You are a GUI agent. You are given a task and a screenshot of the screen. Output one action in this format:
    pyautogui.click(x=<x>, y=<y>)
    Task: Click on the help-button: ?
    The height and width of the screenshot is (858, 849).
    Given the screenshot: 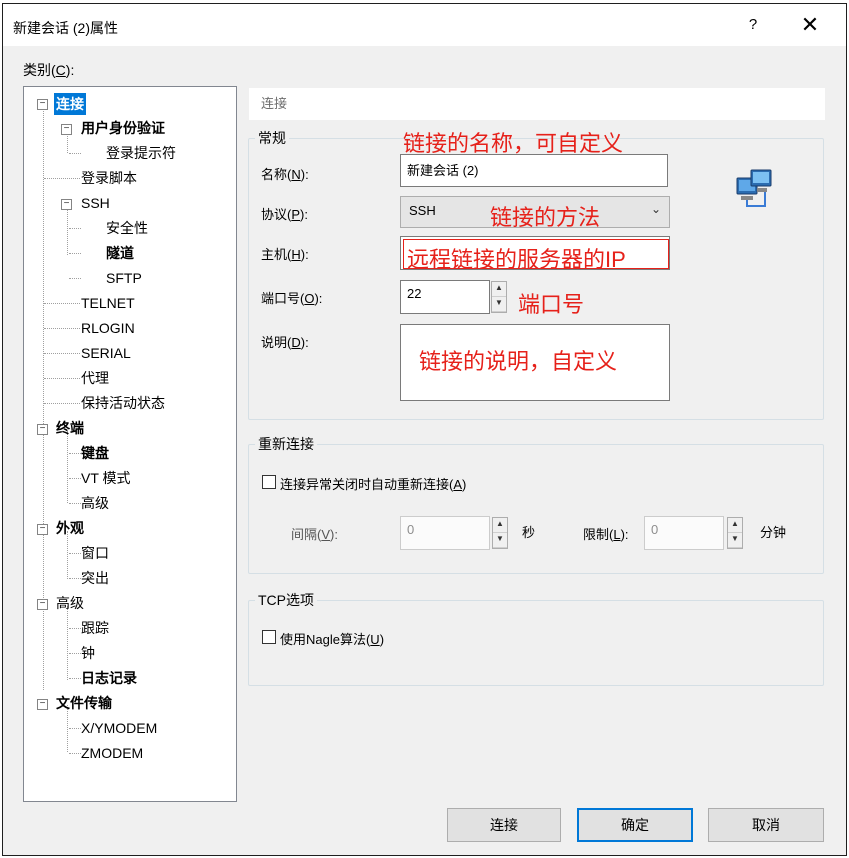 What is the action you would take?
    pyautogui.click(x=753, y=28)
    